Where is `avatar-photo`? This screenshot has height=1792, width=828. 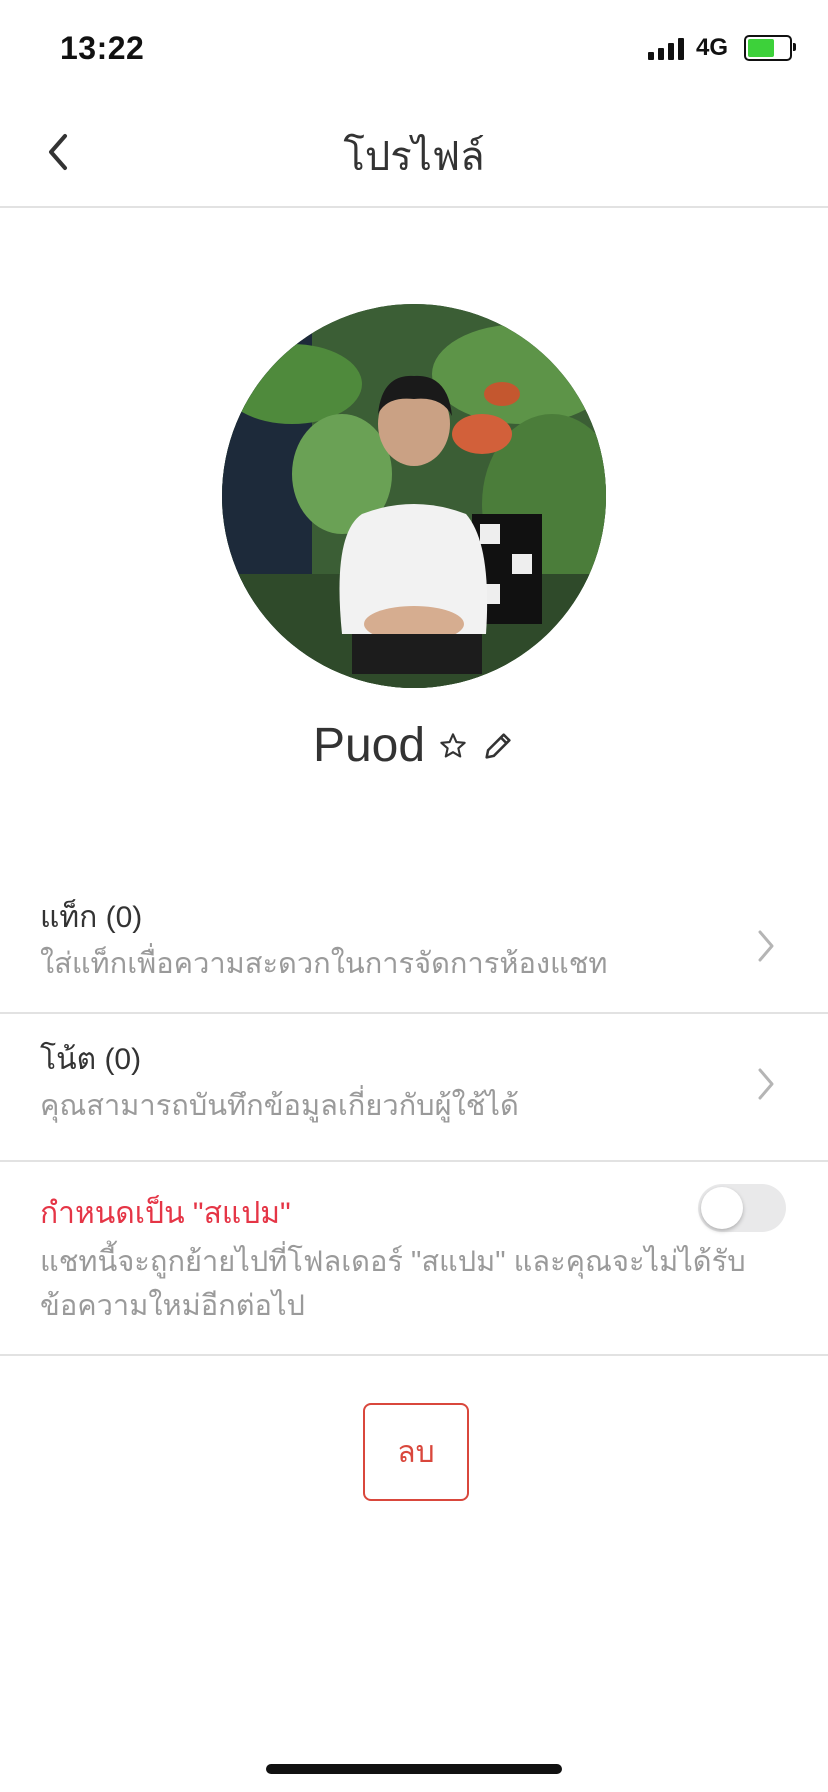 avatar-photo is located at coordinates (414, 496).